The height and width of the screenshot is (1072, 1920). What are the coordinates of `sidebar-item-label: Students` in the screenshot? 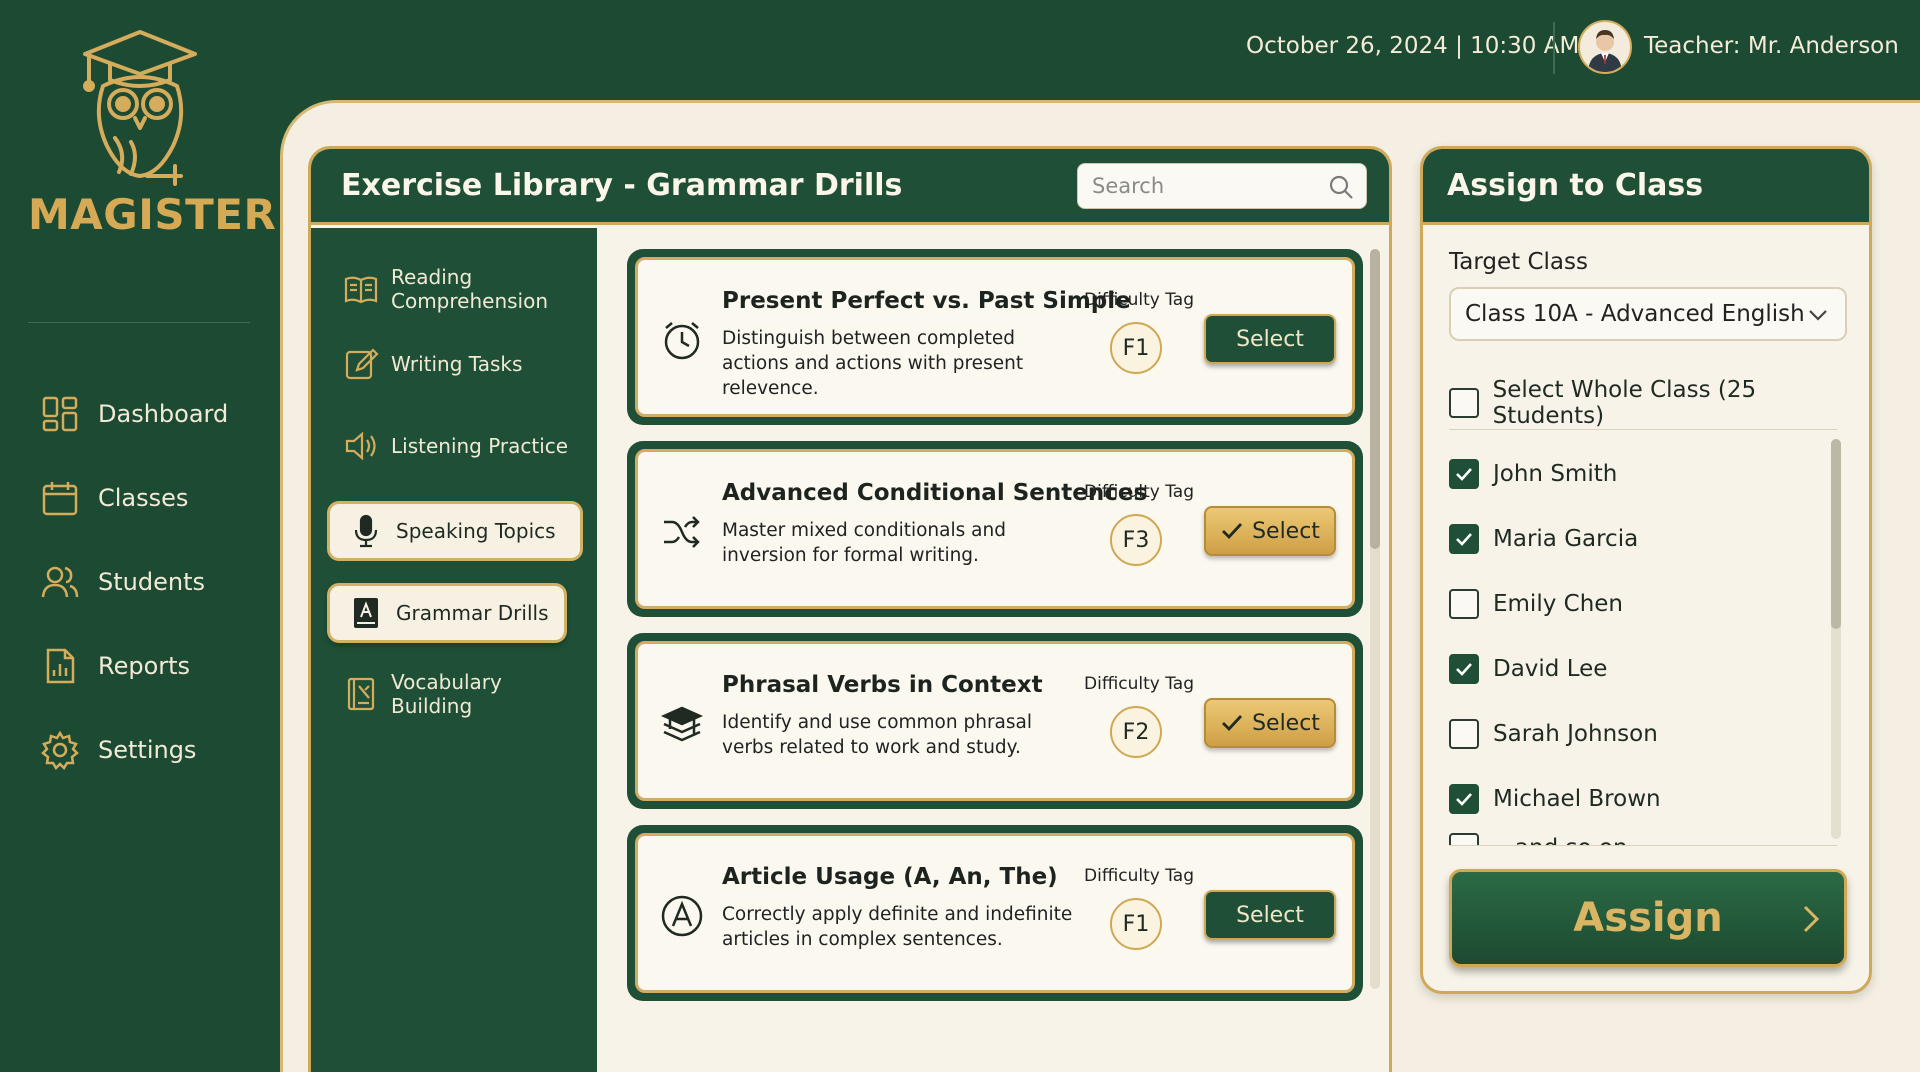 It's located at (151, 582).